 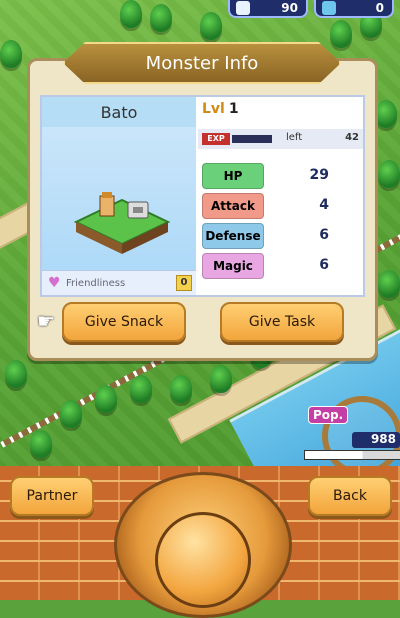 I want to click on exp-row: EXP left 42, so click(x=280, y=139).